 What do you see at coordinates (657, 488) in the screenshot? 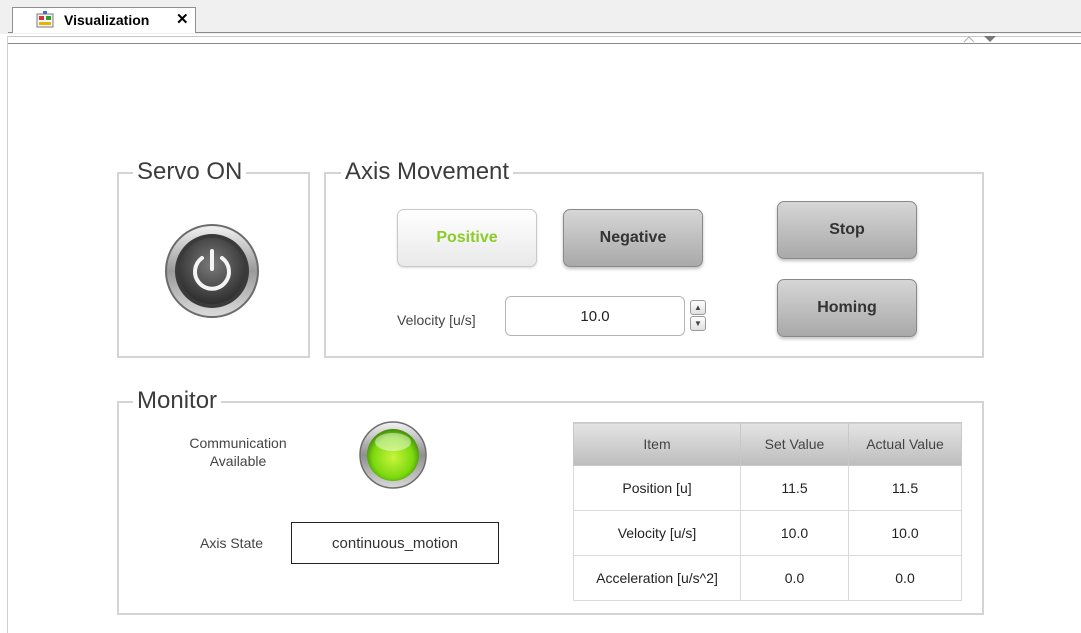
I see `table-cell-item: Position [u]` at bounding box center [657, 488].